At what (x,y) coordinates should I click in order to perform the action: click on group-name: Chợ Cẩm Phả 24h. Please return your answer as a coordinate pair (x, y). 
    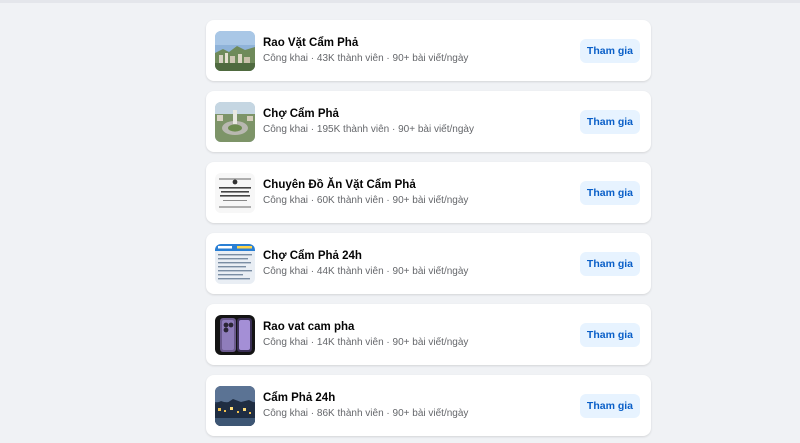
    Looking at the image, I should click on (312, 256).